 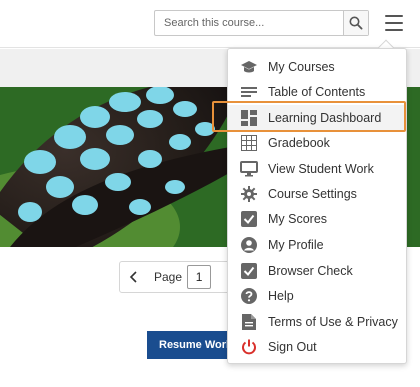 I want to click on menu-item-label: Help, so click(x=281, y=295).